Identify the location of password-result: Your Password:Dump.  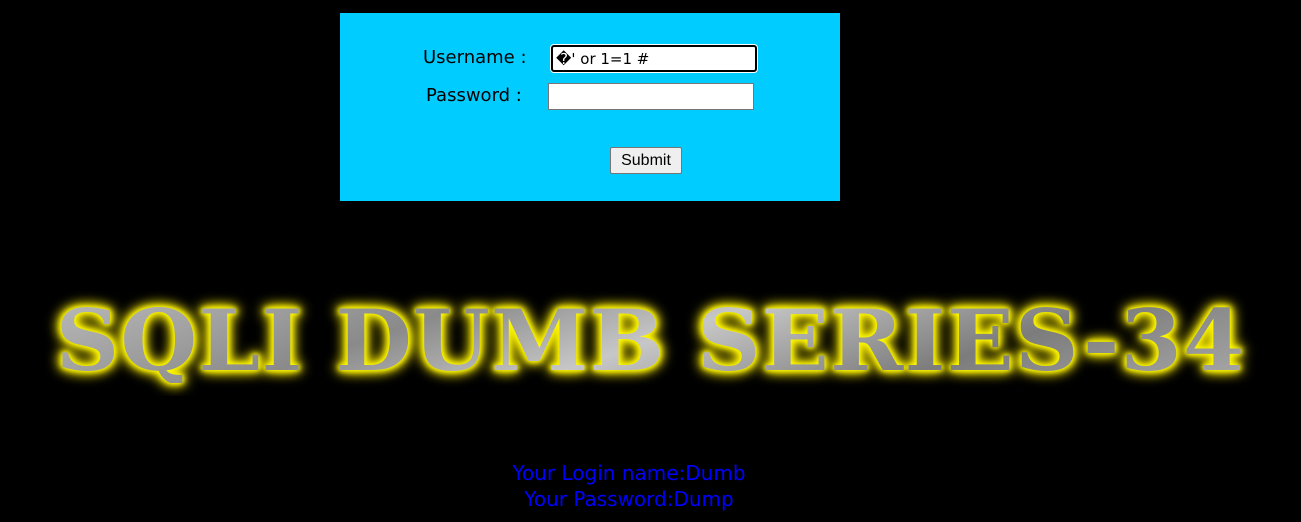
(629, 499).